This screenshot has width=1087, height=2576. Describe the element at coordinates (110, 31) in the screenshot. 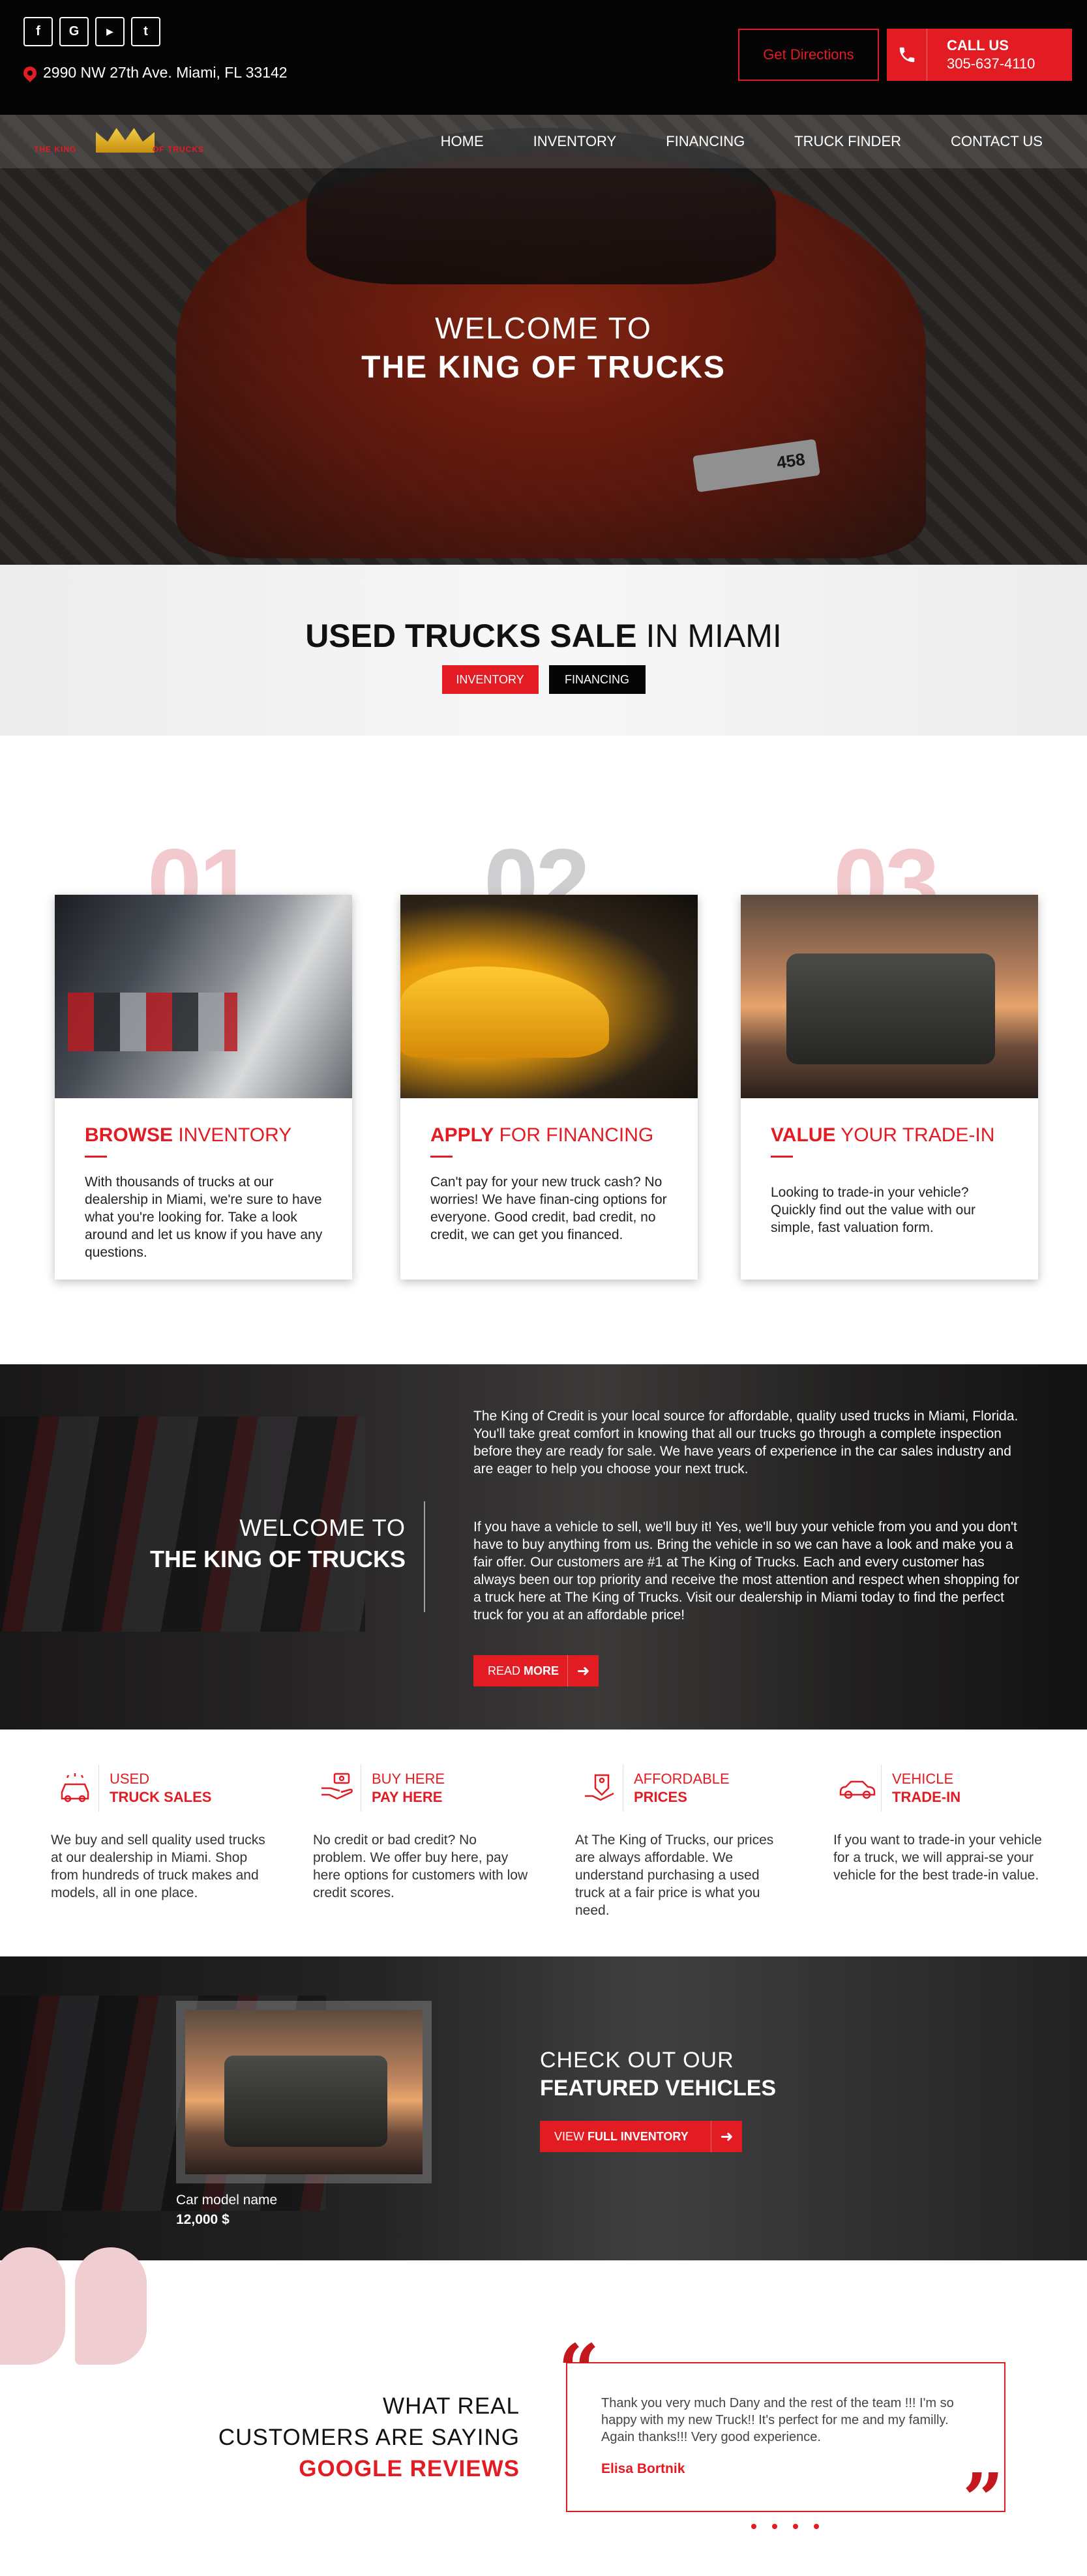

I see `youtube-icon: ▶` at that location.